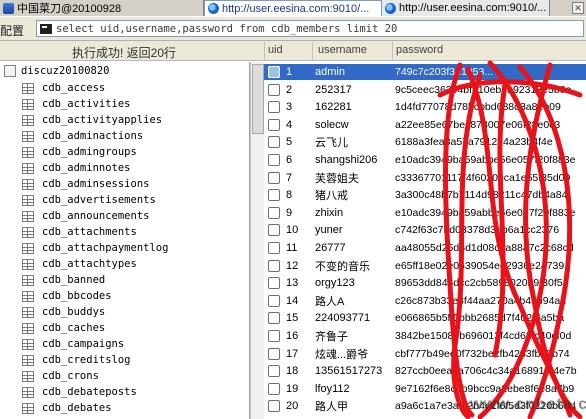  I want to click on column-header-username: username, so click(342, 50).